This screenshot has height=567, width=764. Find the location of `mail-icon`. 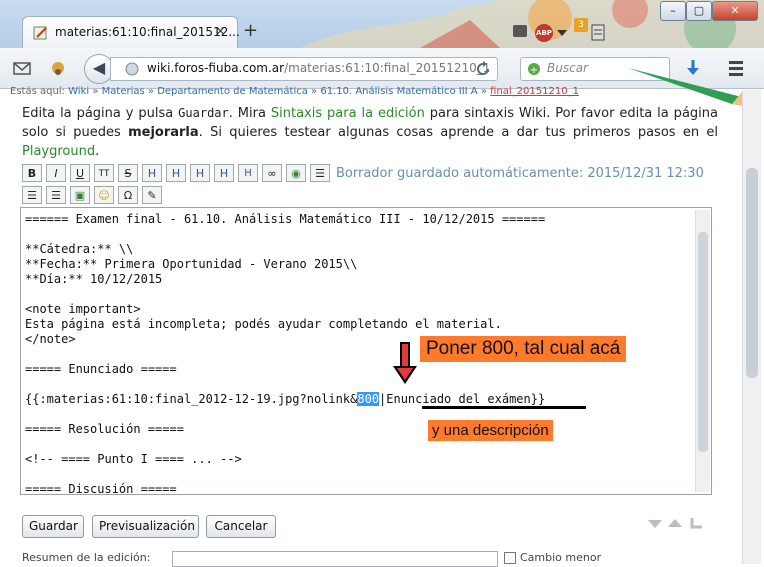

mail-icon is located at coordinates (22, 68).